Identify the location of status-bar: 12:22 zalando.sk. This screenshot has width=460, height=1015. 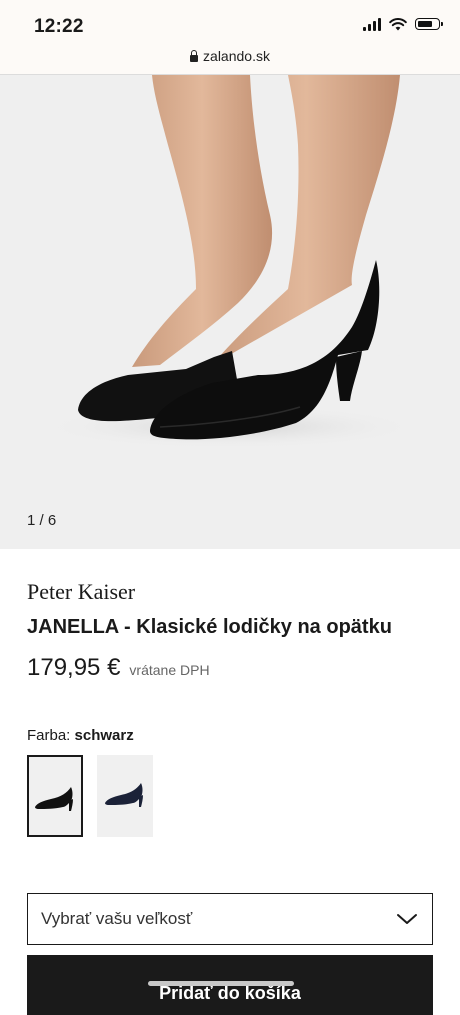
(230, 37).